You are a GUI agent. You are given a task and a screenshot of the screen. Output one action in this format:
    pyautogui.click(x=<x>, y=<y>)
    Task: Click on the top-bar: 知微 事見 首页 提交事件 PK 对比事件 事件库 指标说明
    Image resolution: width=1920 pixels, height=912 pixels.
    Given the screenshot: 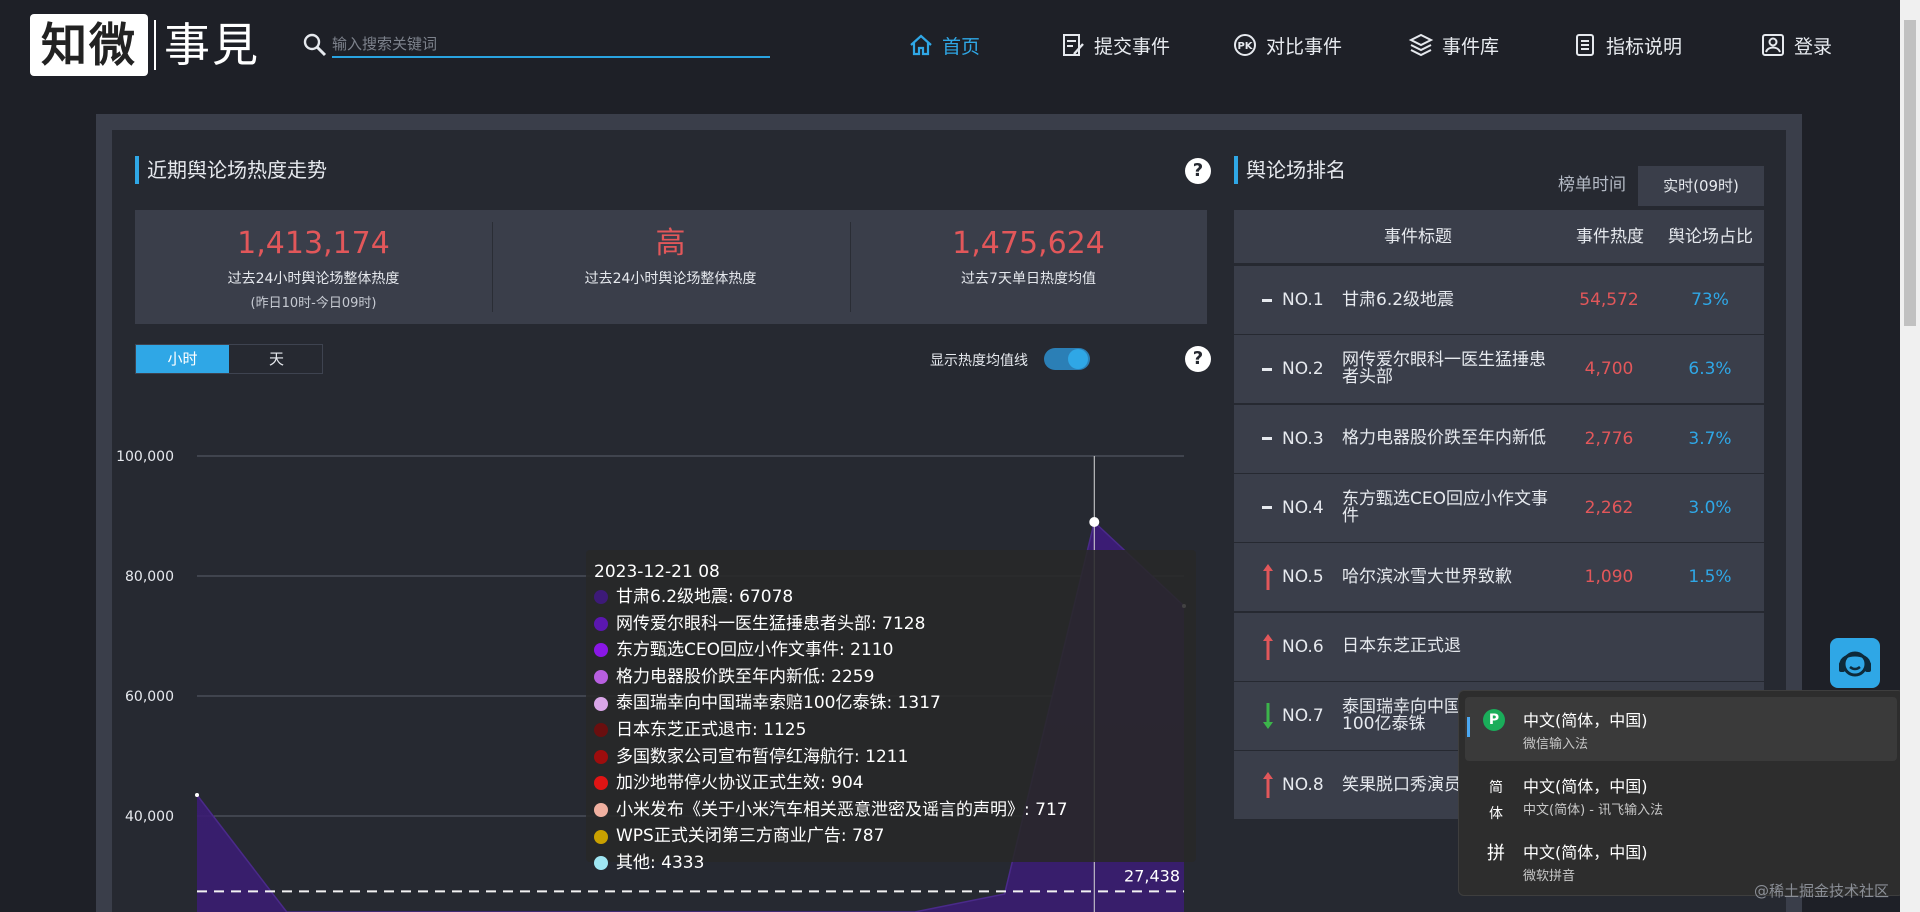 What is the action you would take?
    pyautogui.click(x=950, y=46)
    